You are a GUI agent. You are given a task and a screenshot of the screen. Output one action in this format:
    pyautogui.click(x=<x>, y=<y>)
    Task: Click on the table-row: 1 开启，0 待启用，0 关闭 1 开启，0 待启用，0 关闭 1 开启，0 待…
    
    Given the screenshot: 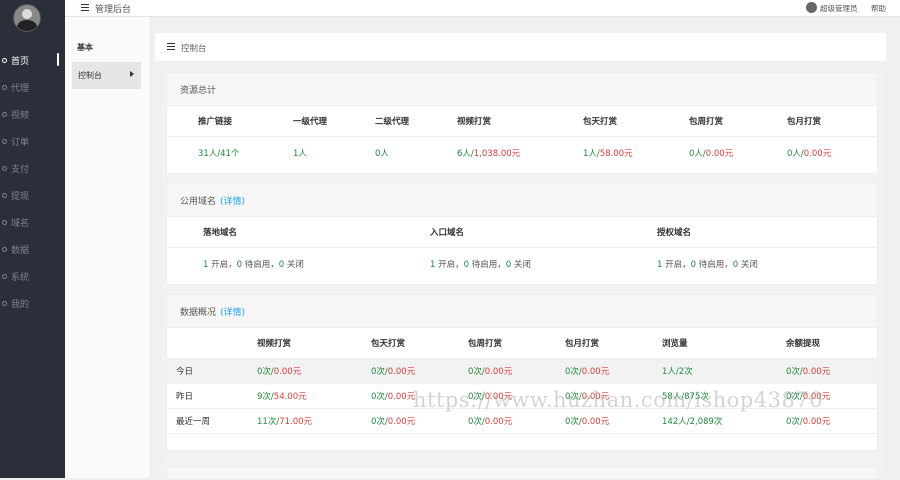 What is the action you would take?
    pyautogui.click(x=522, y=264)
    